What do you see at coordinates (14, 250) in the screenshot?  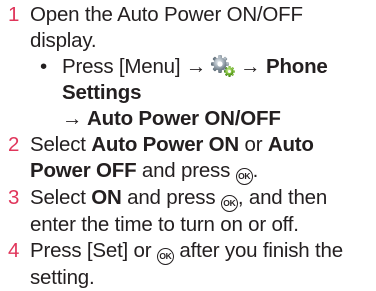 I see `step-number: 4` at bounding box center [14, 250].